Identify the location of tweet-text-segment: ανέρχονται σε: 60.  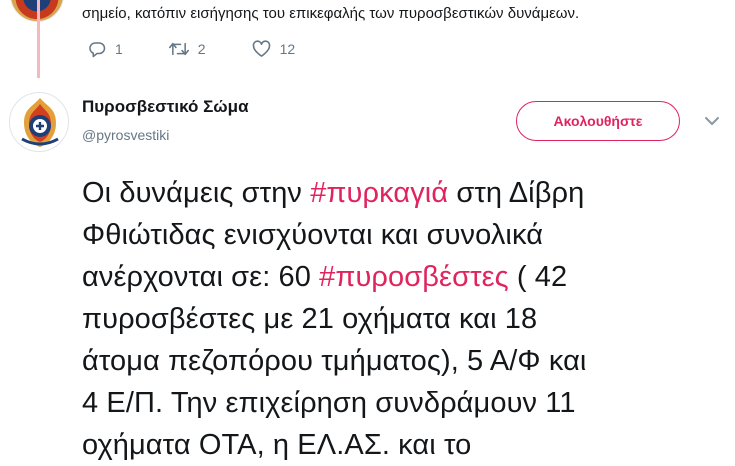
(201, 277).